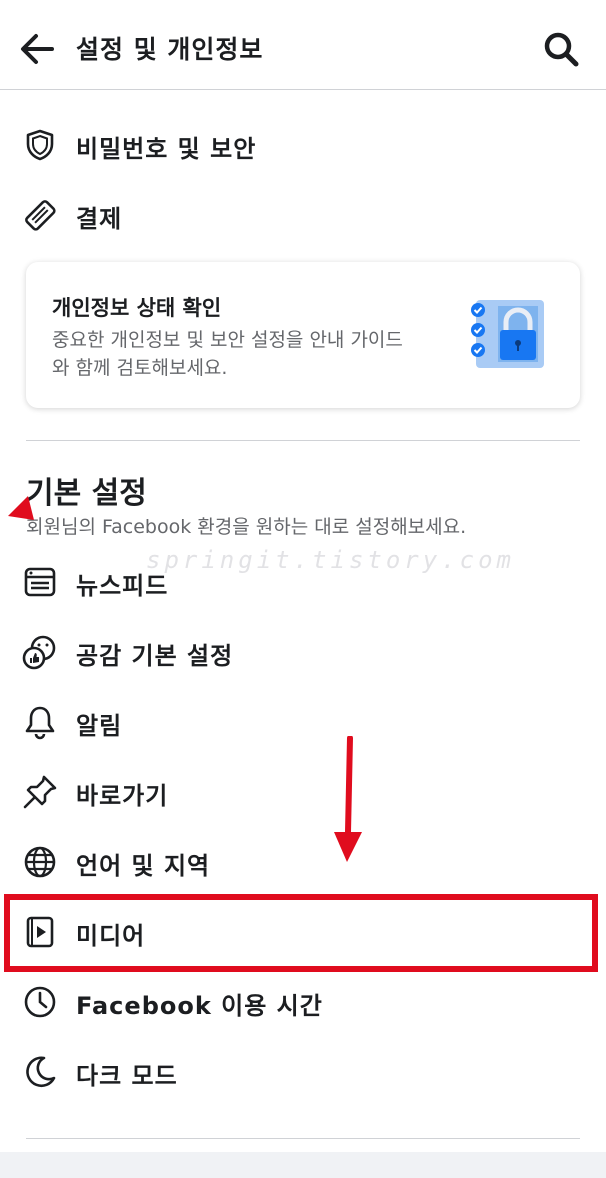 The width and height of the screenshot is (606, 1178). I want to click on menu-item-shortcuts: 바로가기, so click(303, 792).